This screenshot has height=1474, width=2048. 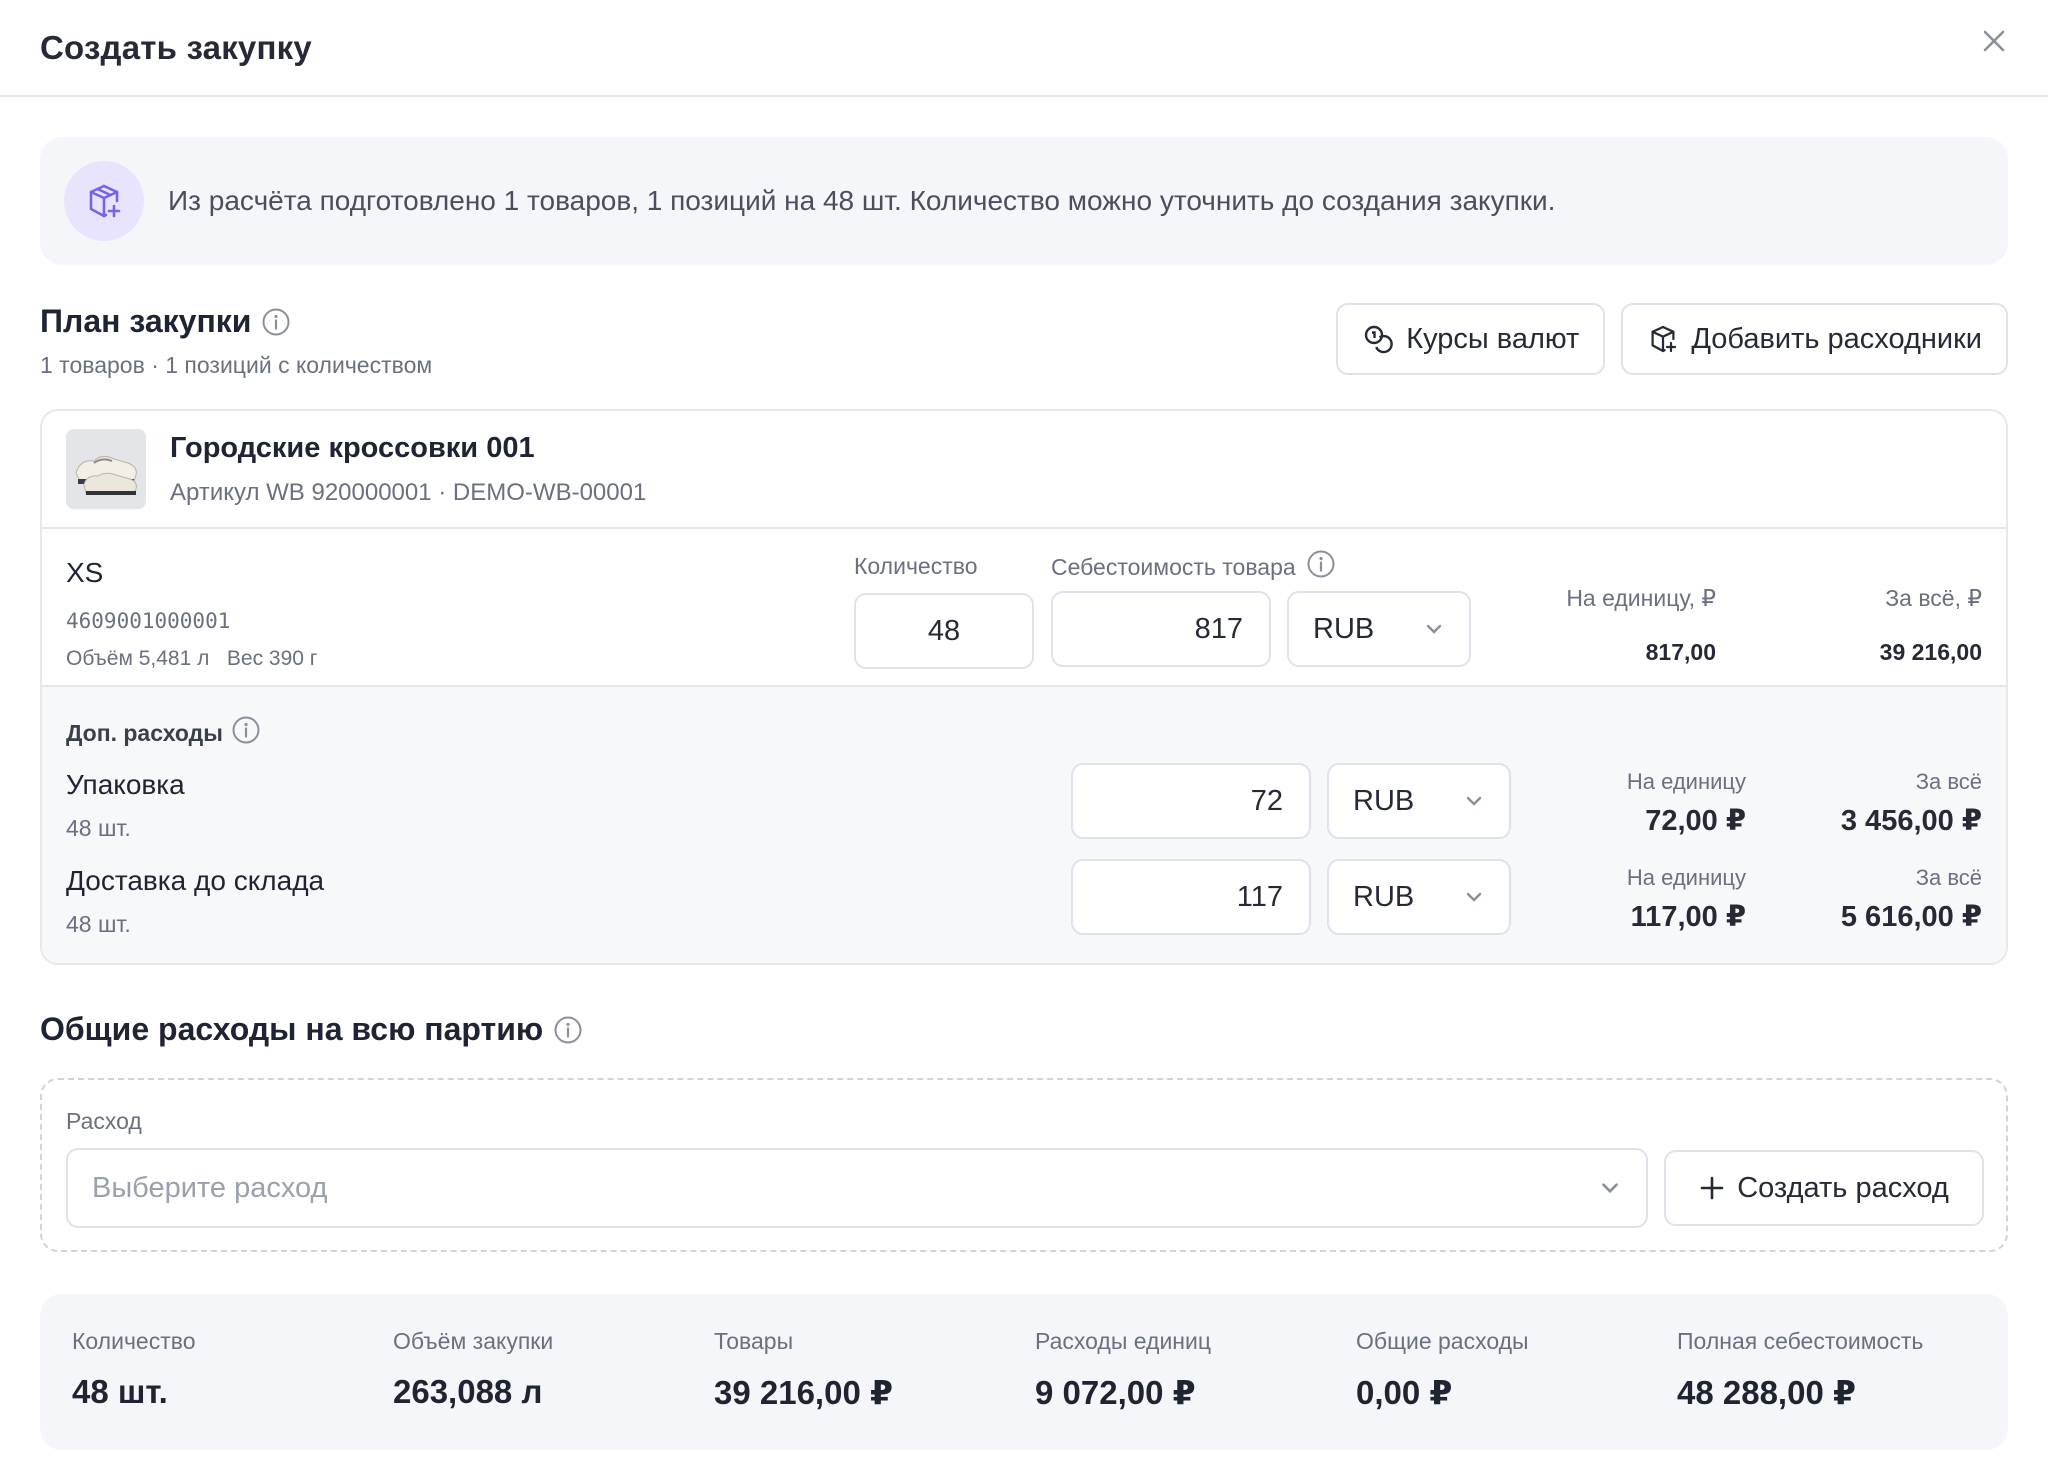 I want to click on summary-label: Общие расходы, so click(x=1442, y=1341).